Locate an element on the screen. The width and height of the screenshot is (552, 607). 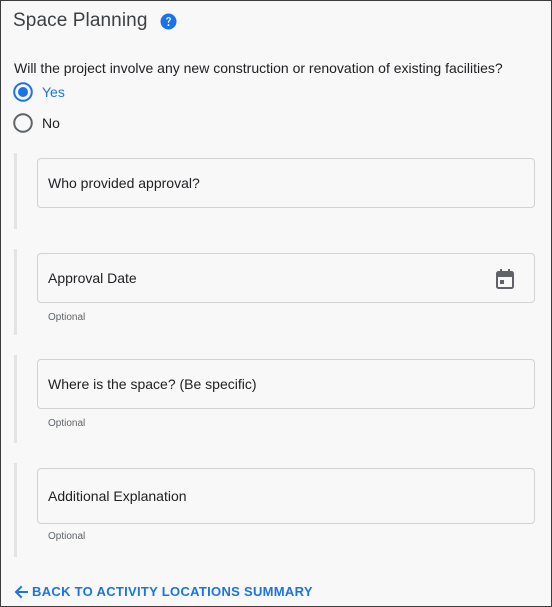
approval-date-label: Approval Date is located at coordinates (92, 278).